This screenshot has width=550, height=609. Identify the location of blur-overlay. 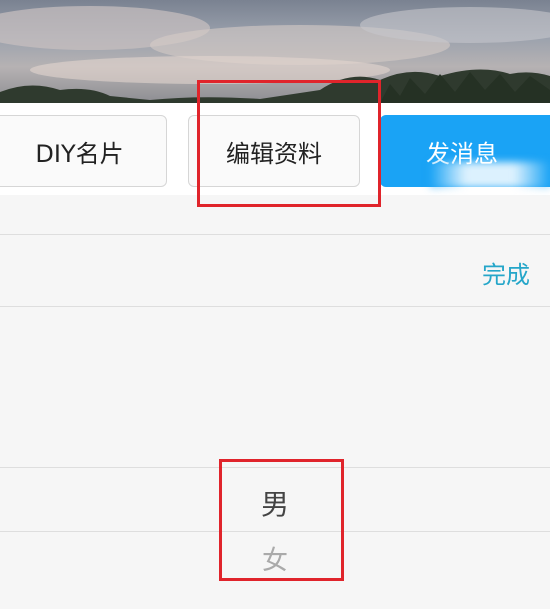
(490, 175).